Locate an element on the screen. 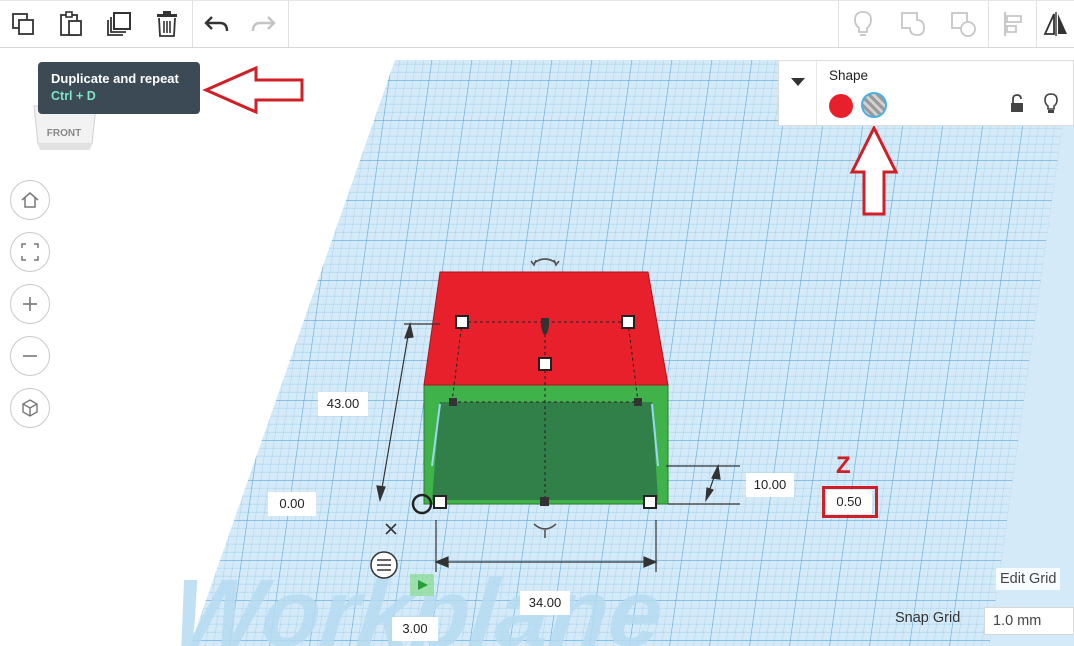  ungroup-button is located at coordinates (963, 24).